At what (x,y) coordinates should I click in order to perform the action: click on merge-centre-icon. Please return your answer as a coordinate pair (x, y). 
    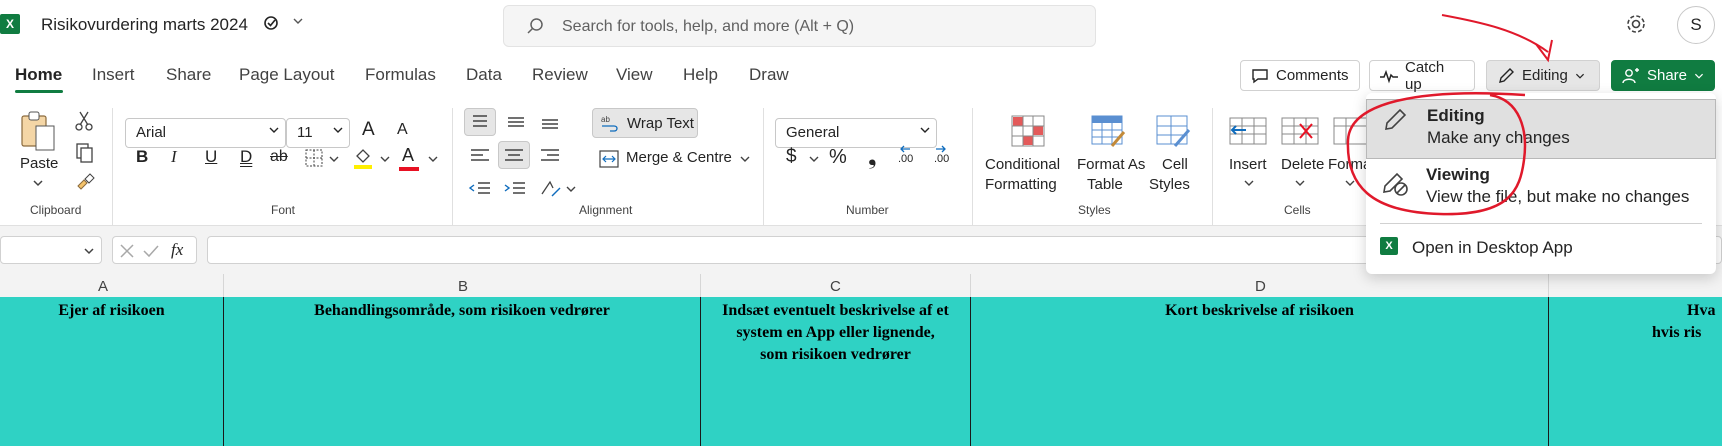
    Looking at the image, I should click on (609, 159).